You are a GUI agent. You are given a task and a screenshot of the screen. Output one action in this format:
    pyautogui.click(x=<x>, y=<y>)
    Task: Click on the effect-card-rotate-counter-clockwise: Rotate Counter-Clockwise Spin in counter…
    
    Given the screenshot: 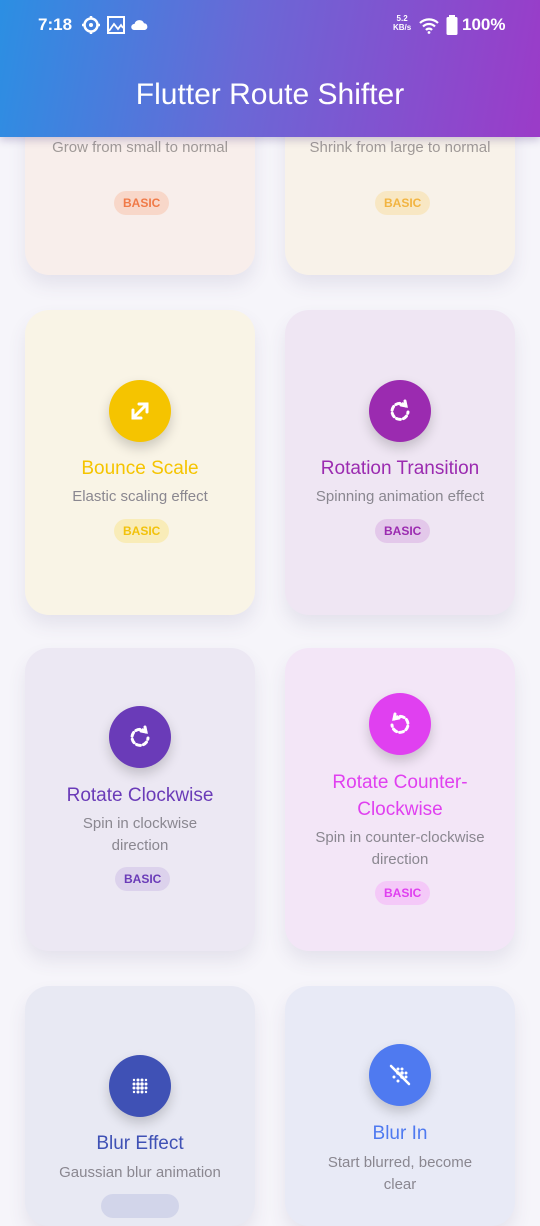 What is the action you would take?
    pyautogui.click(x=400, y=799)
    